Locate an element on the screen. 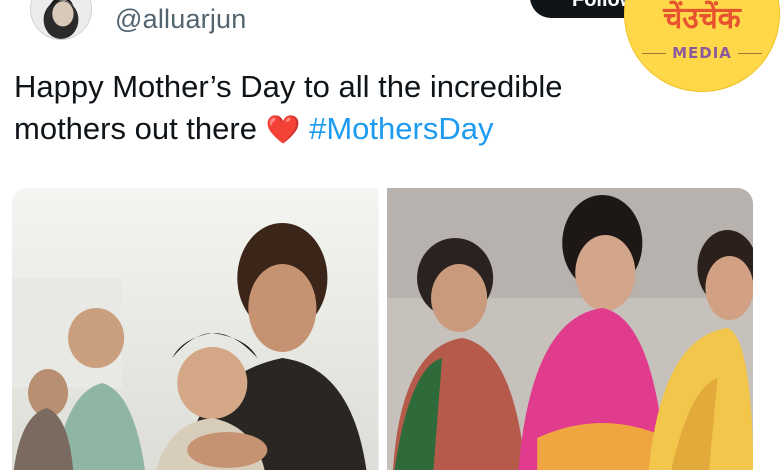 This screenshot has height=470, width=780. tweet-author-handle: @alluarjun is located at coordinates (180, 19).